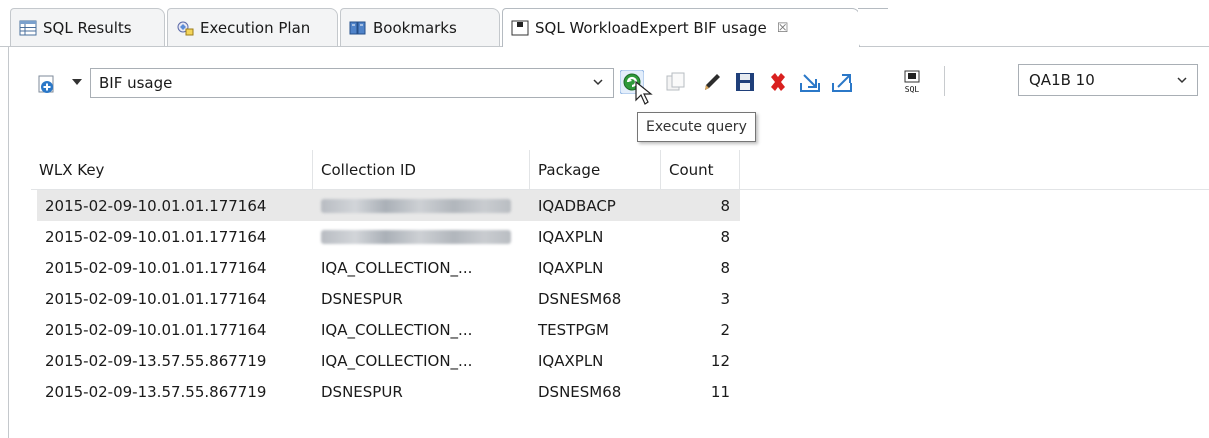 The image size is (1209, 438). Describe the element at coordinates (644, 92) in the screenshot. I see `mouse-cursor-icon` at that location.